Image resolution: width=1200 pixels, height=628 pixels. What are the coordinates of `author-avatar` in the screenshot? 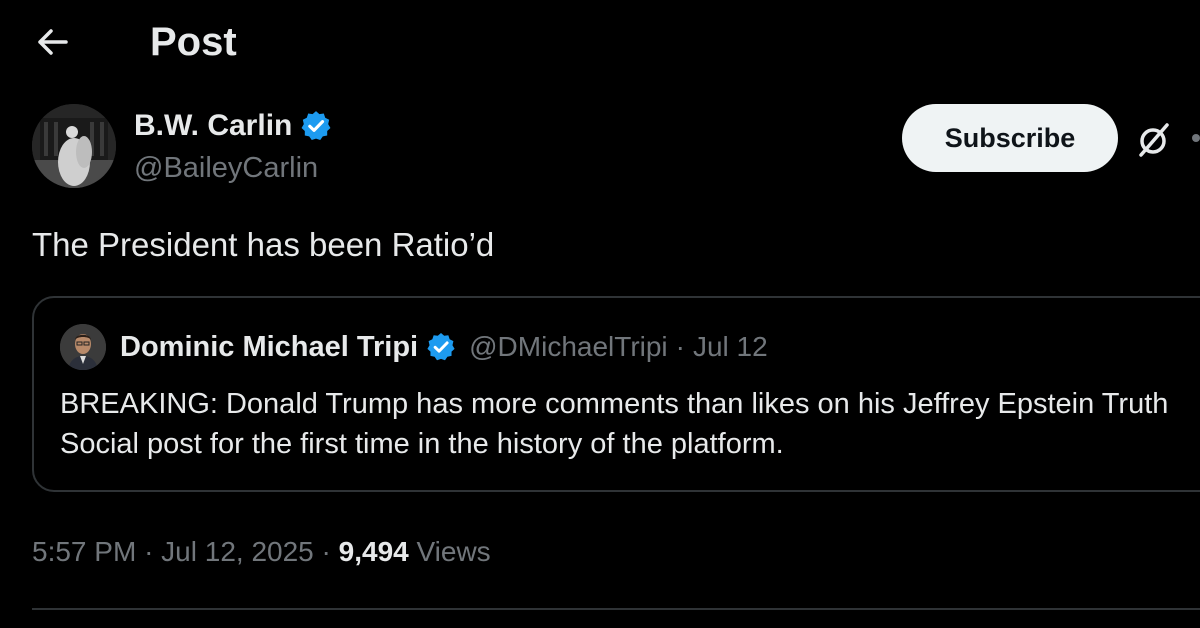 It's located at (74, 146).